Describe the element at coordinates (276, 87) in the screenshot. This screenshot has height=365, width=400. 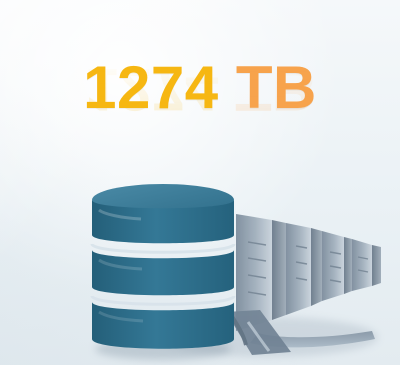
I see `storage-total-unit: TB` at that location.